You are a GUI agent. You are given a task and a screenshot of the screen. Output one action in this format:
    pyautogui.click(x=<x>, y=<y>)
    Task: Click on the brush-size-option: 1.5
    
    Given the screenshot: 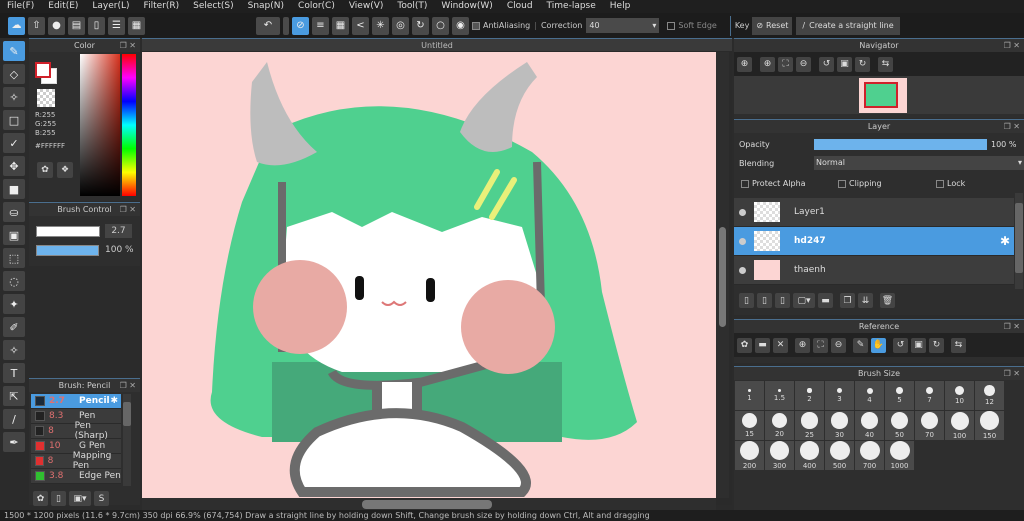 What is the action you would take?
    pyautogui.click(x=779, y=395)
    